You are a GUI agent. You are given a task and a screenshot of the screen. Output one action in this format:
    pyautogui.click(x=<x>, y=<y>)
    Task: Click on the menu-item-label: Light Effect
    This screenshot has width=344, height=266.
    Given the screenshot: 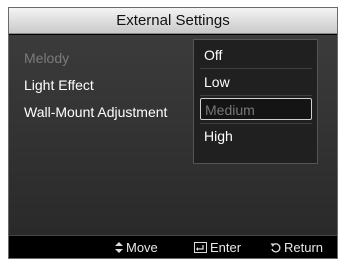 What is the action you would take?
    pyautogui.click(x=59, y=85)
    